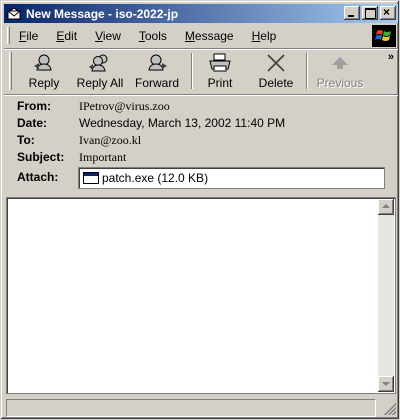 Image resolution: width=400 pixels, height=420 pixels. I want to click on attachment-field: patch.exe (12.0 KB), so click(231, 178).